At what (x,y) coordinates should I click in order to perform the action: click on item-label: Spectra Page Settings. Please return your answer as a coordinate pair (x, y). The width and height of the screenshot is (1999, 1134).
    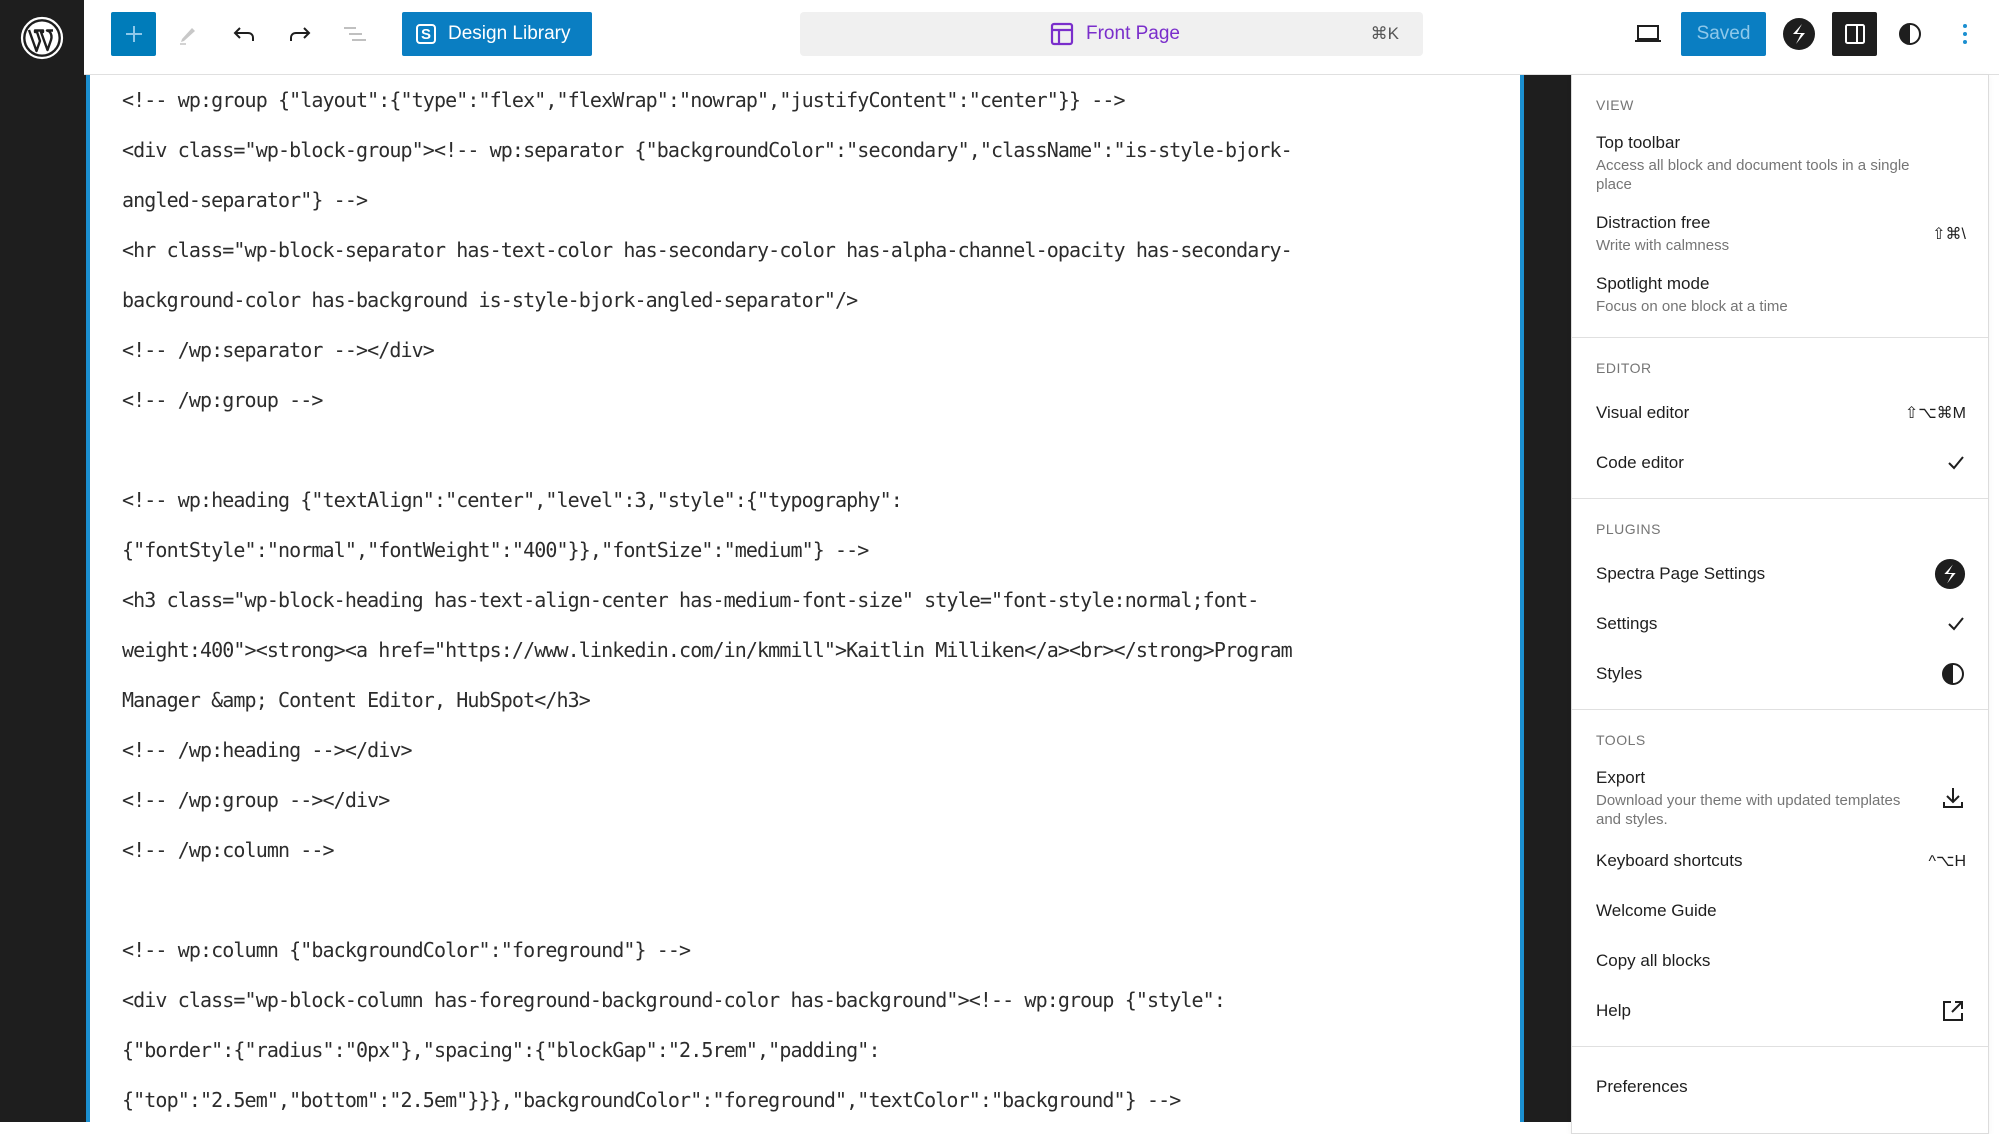
    Looking at the image, I should click on (1681, 573).